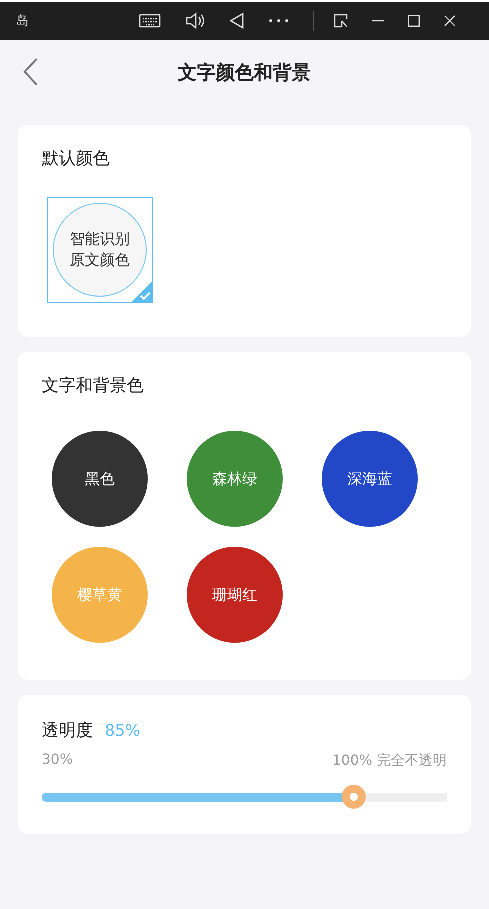 The width and height of the screenshot is (489, 909). Describe the element at coordinates (58, 761) in the screenshot. I see `min-label: 30%` at that location.